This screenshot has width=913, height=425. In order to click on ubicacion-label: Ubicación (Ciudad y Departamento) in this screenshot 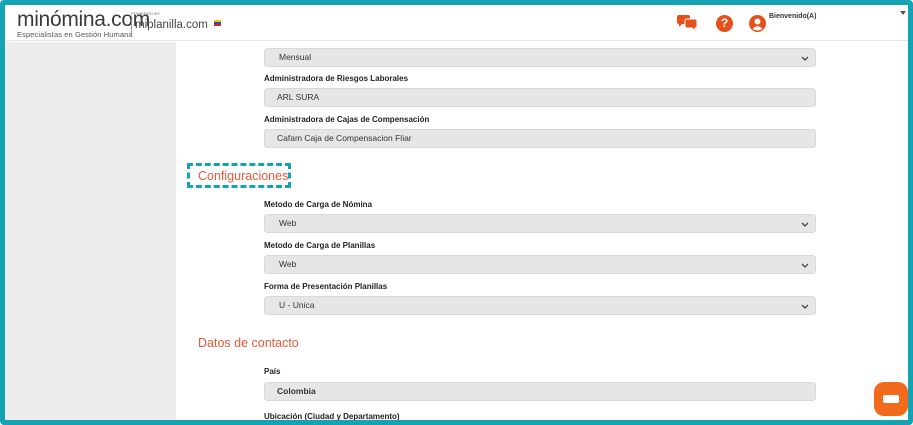, I will do `click(332, 416)`.